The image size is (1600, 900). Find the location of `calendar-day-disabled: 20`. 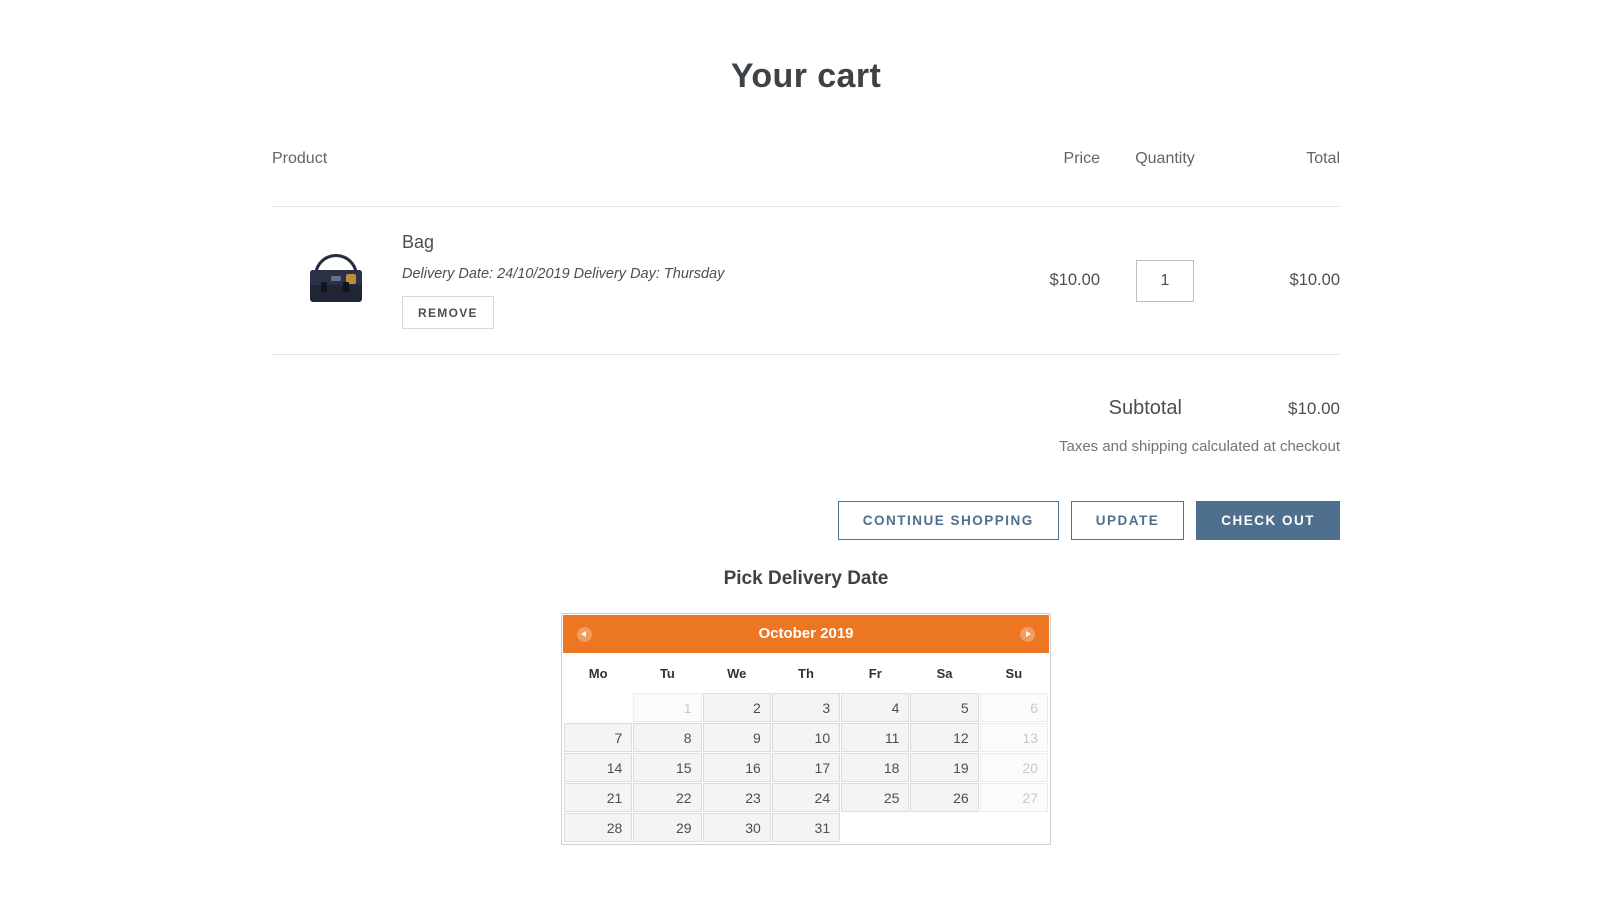

calendar-day-disabled: 20 is located at coordinates (1013, 767).